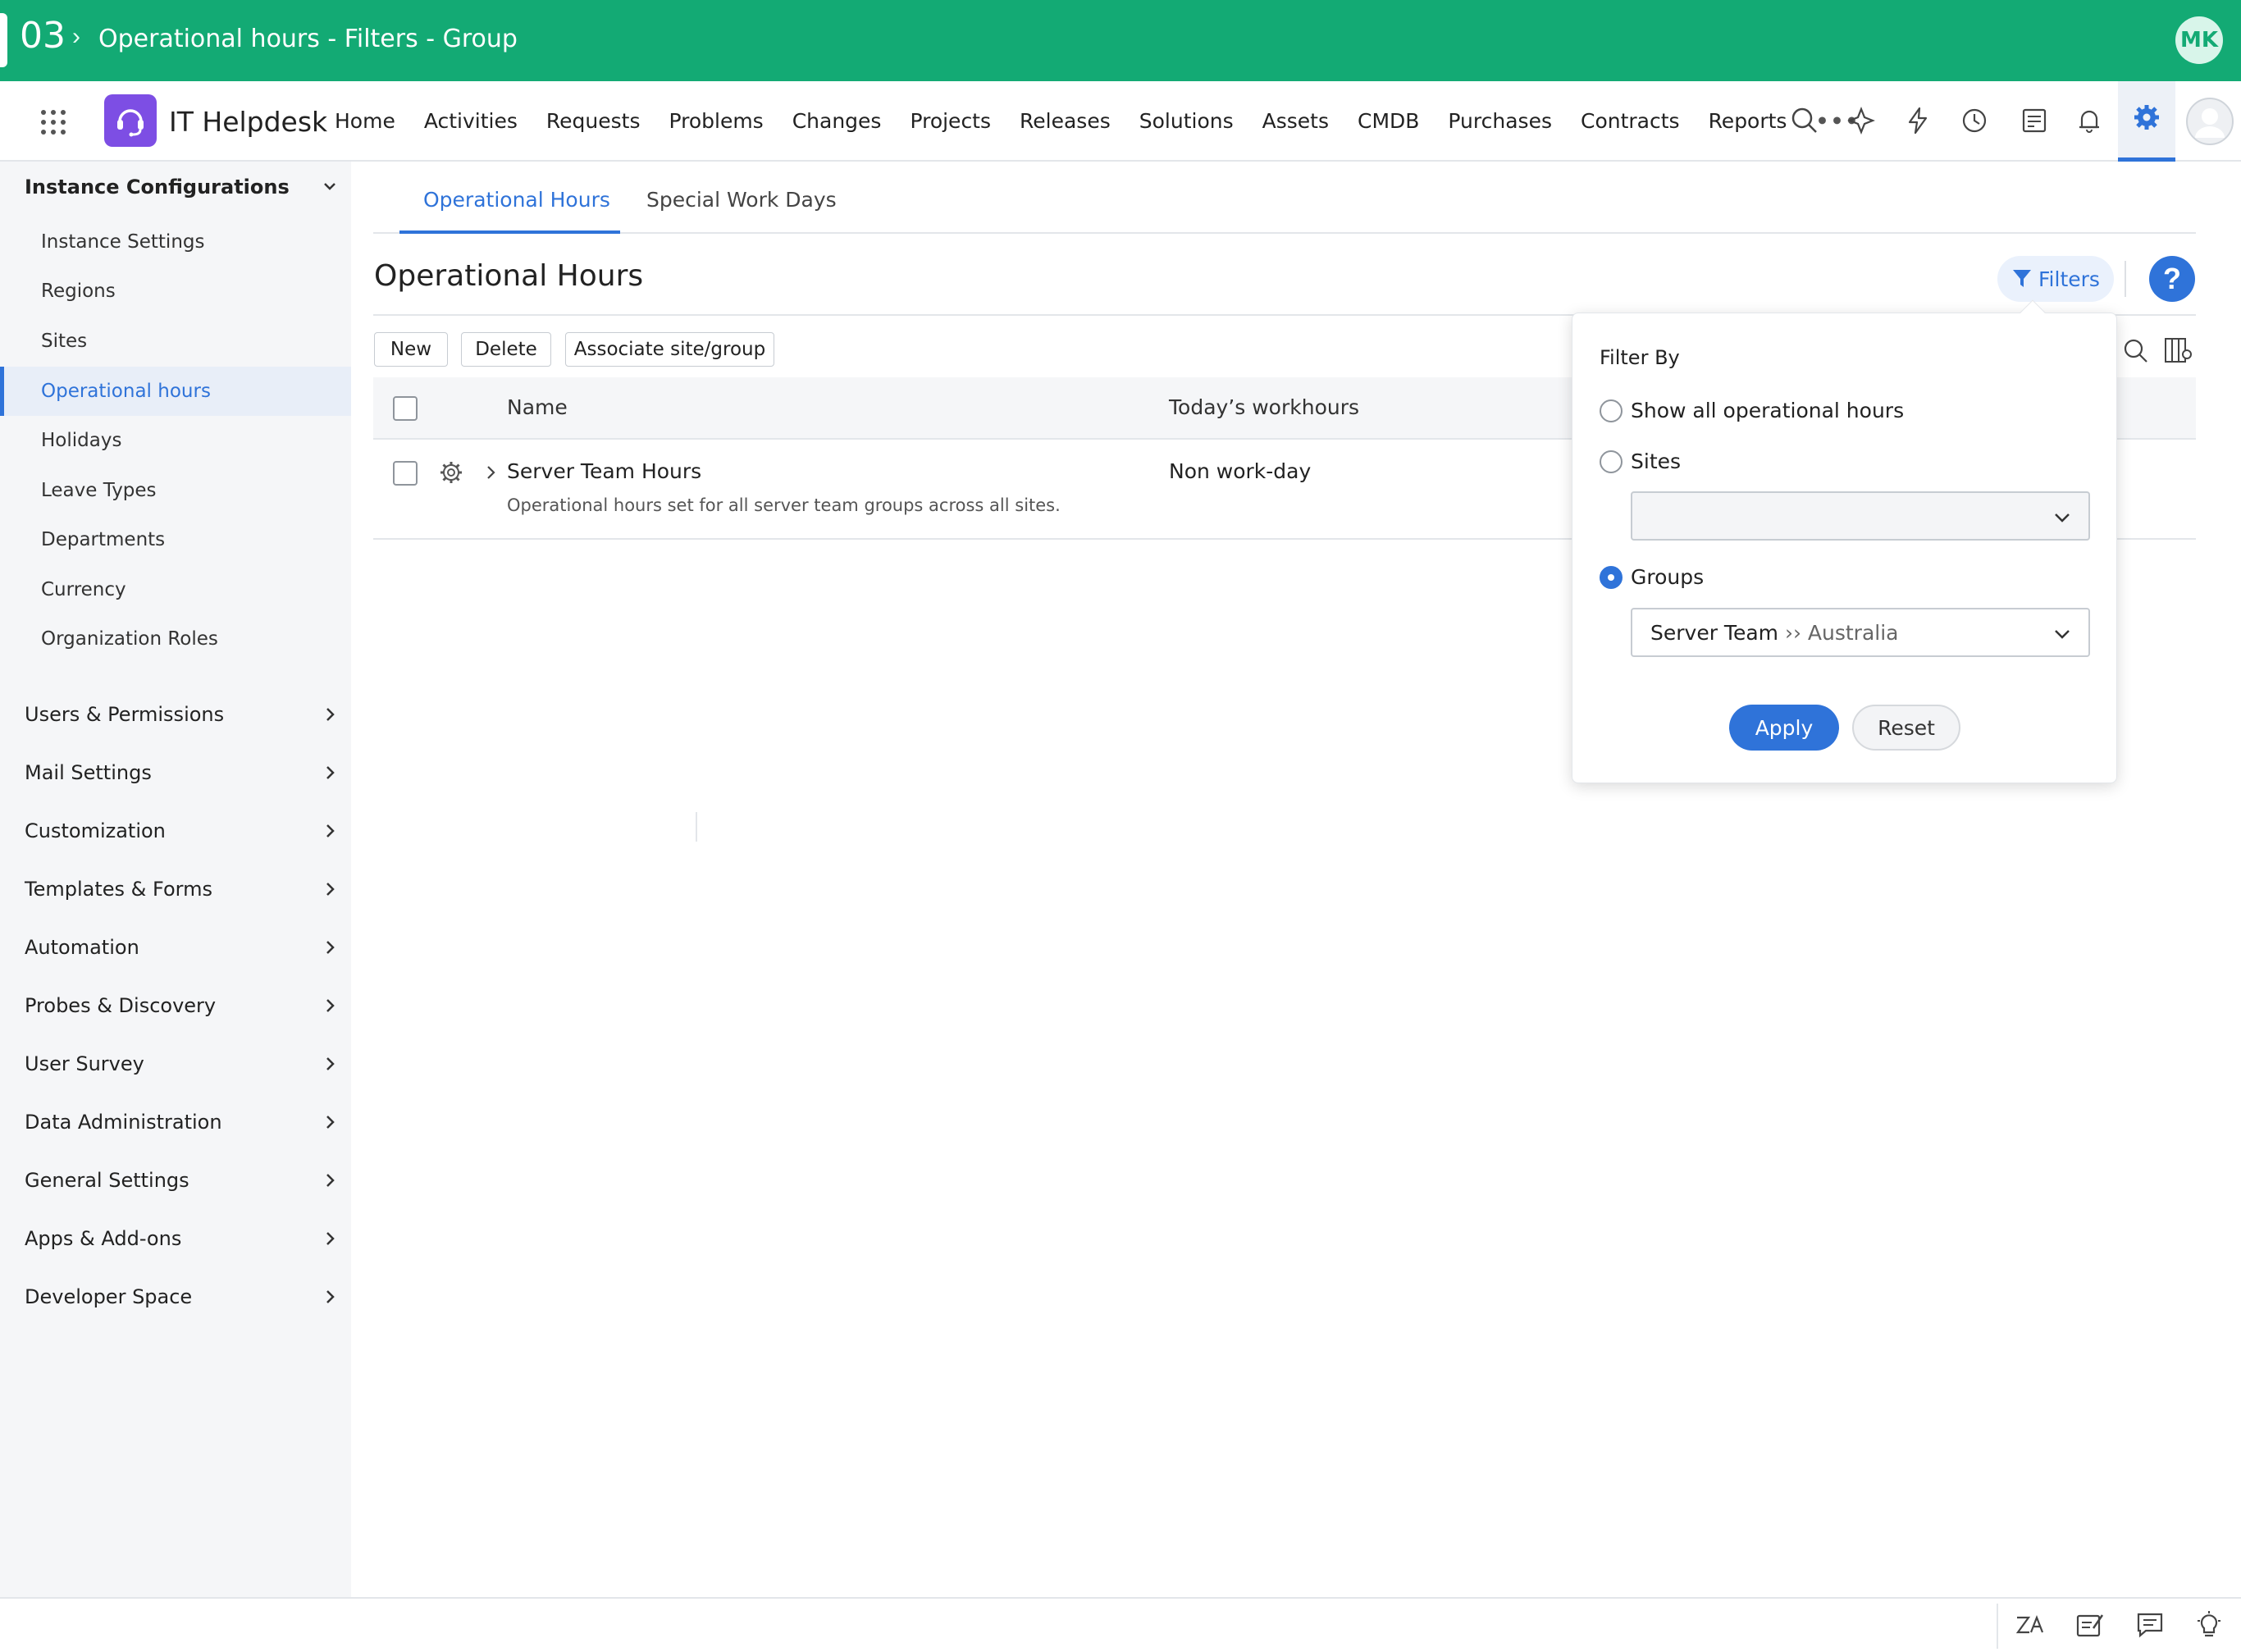 Image resolution: width=2241 pixels, height=1652 pixels. I want to click on tab-operational-hours: Operational Hours, so click(516, 200).